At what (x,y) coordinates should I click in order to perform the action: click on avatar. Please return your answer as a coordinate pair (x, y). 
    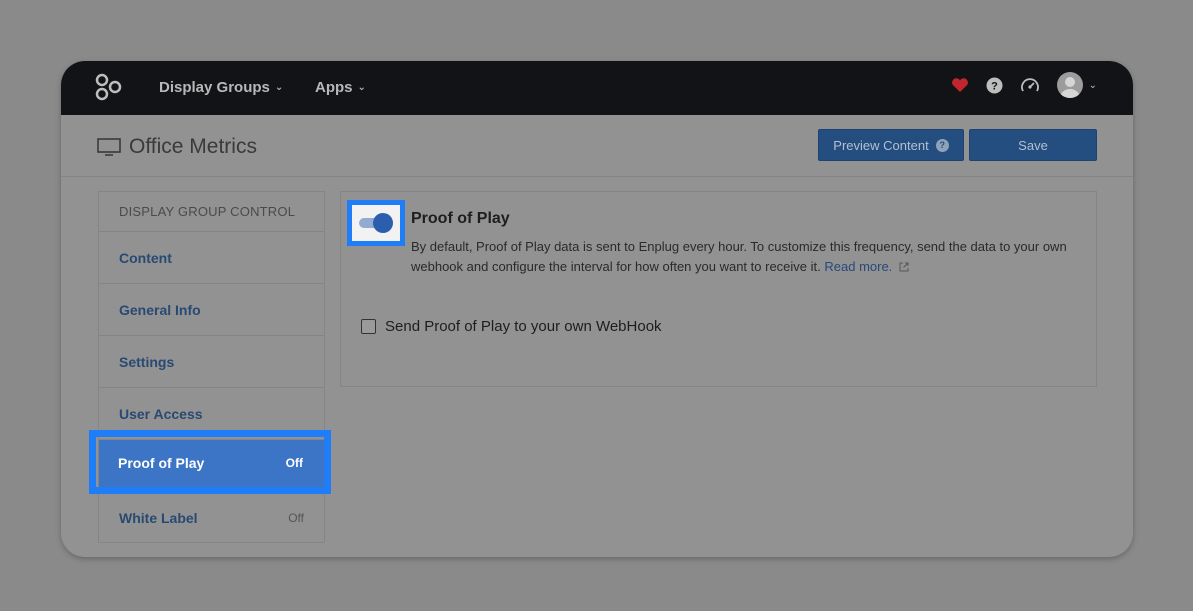
    Looking at the image, I should click on (1069, 85).